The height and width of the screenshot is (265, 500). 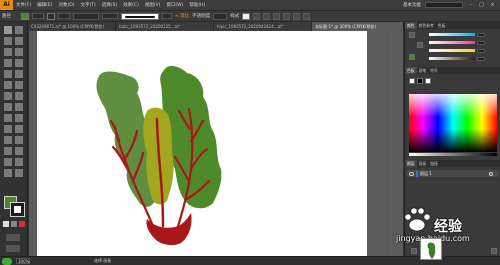 What do you see at coordinates (220, 16) in the screenshot?
I see `opacity-field` at bounding box center [220, 16].